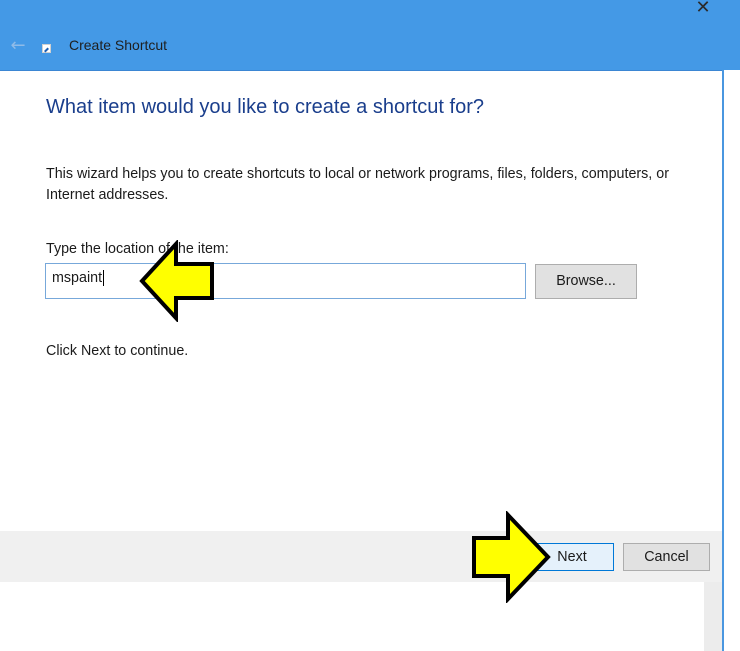 The image size is (740, 651). Describe the element at coordinates (46, 48) in the screenshot. I see `shortcut-icon` at that location.